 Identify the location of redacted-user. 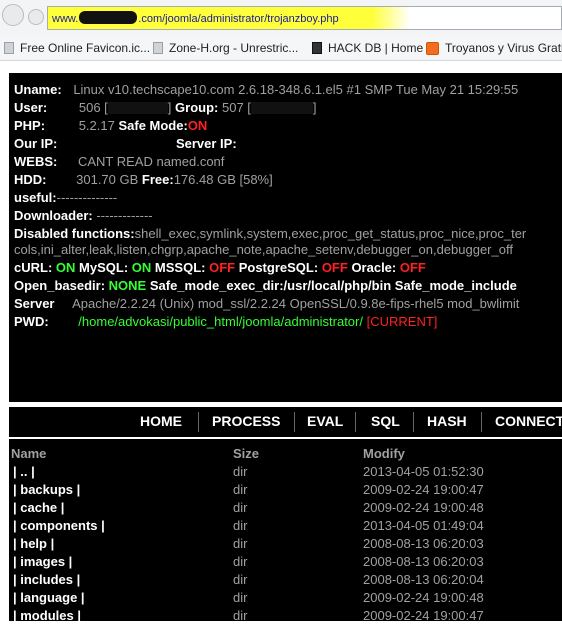
(137, 108).